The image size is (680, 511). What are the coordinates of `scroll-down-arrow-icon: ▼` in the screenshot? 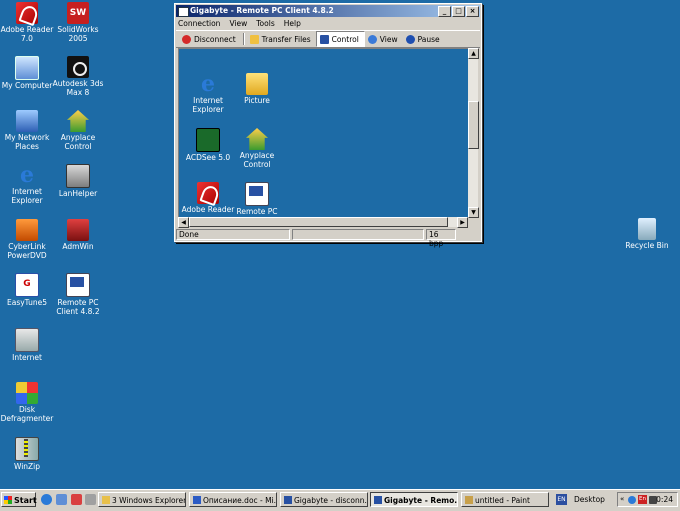 It's located at (473, 212).